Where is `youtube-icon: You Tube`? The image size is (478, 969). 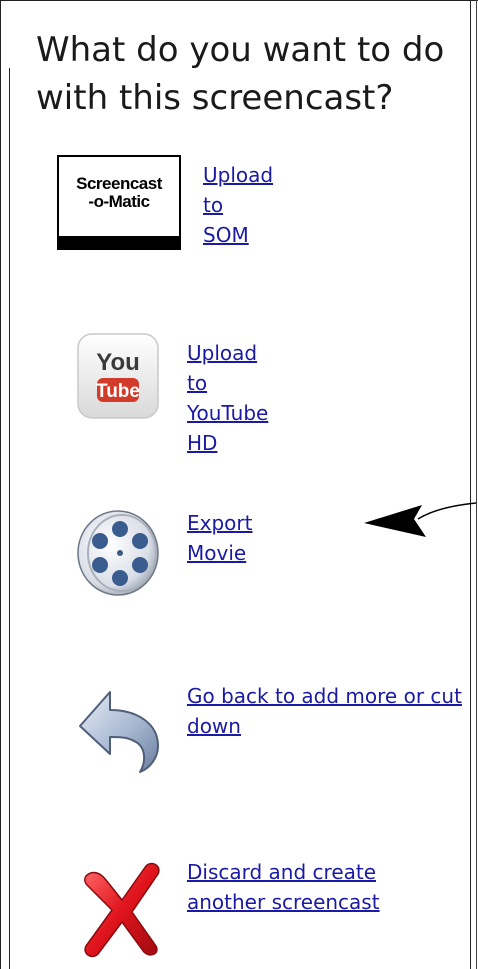
youtube-icon: You Tube is located at coordinates (118, 376).